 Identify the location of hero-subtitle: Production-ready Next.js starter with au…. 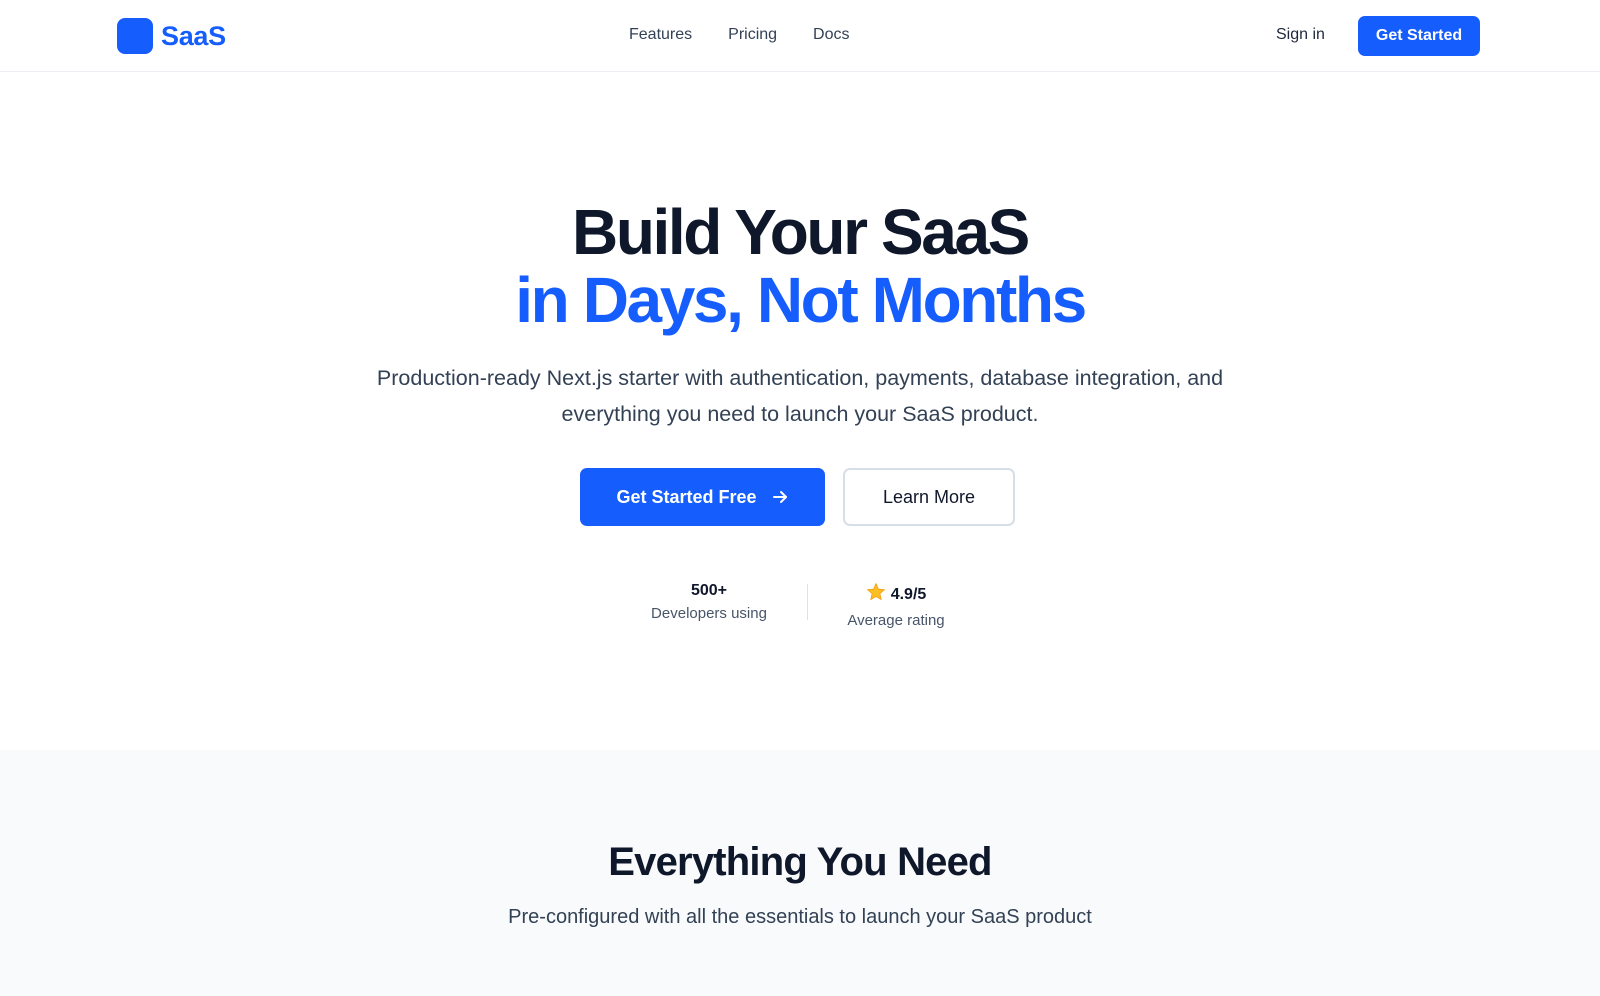
(800, 396).